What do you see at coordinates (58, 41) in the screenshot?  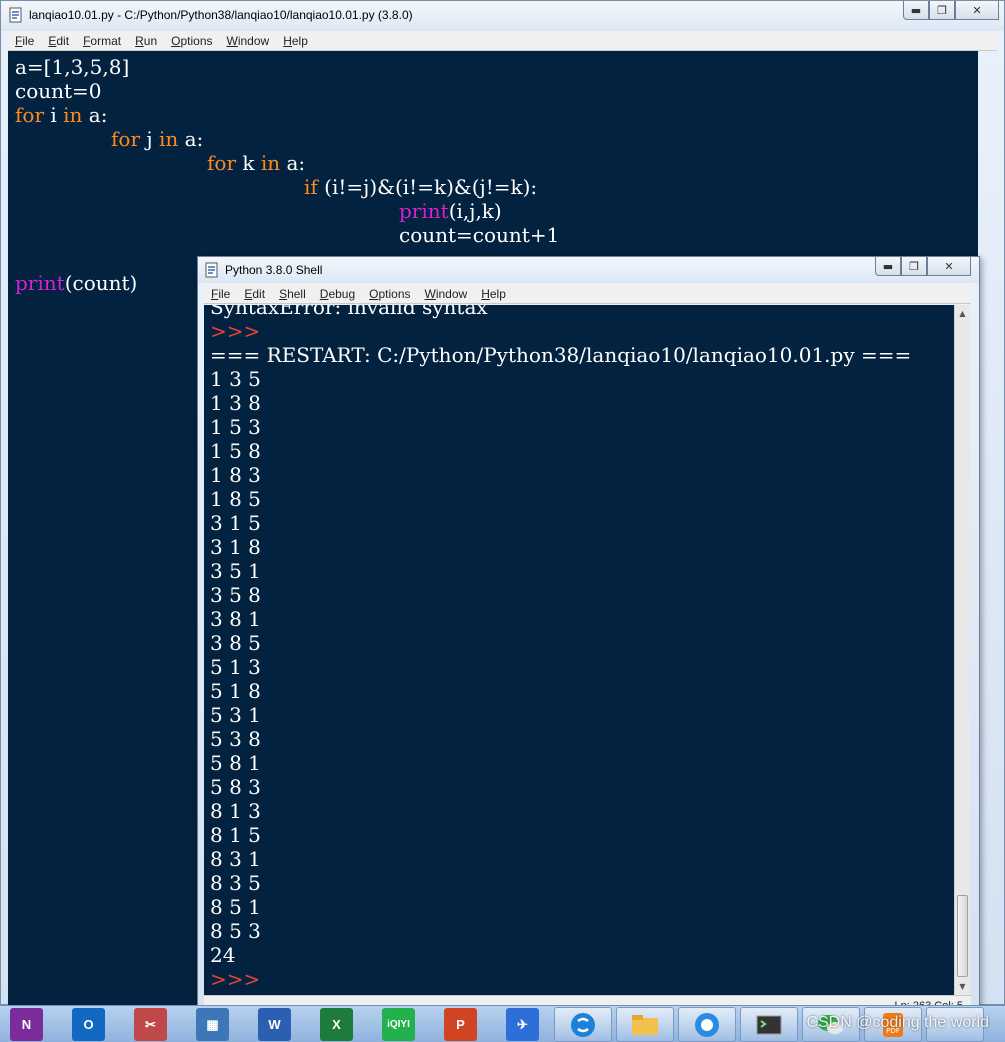 I see `menu-edit: Edit` at bounding box center [58, 41].